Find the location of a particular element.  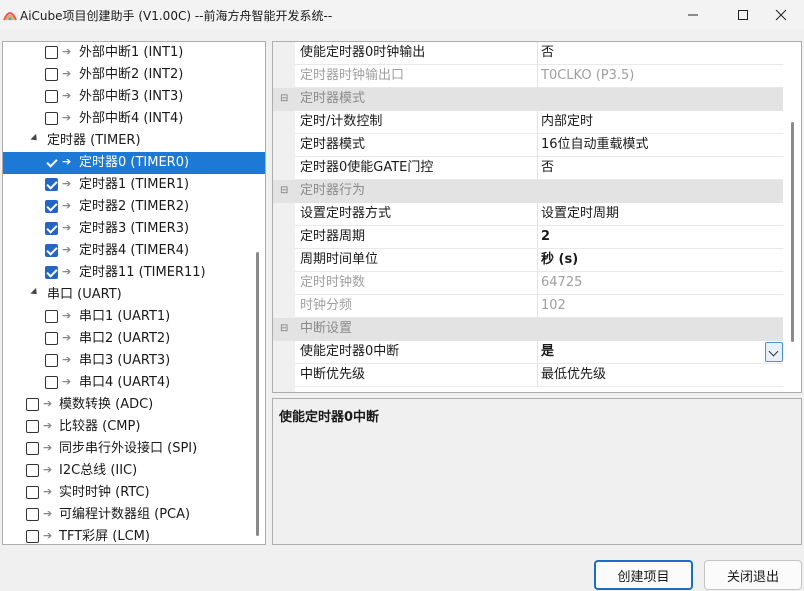

grid-scrollbar is located at coordinates (792, 232).